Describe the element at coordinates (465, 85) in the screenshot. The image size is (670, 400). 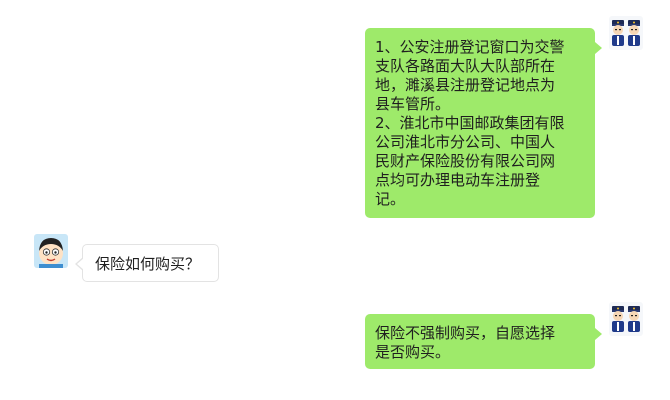
I see `message-text-line: 地，濉溪县注册登记地点为` at that location.